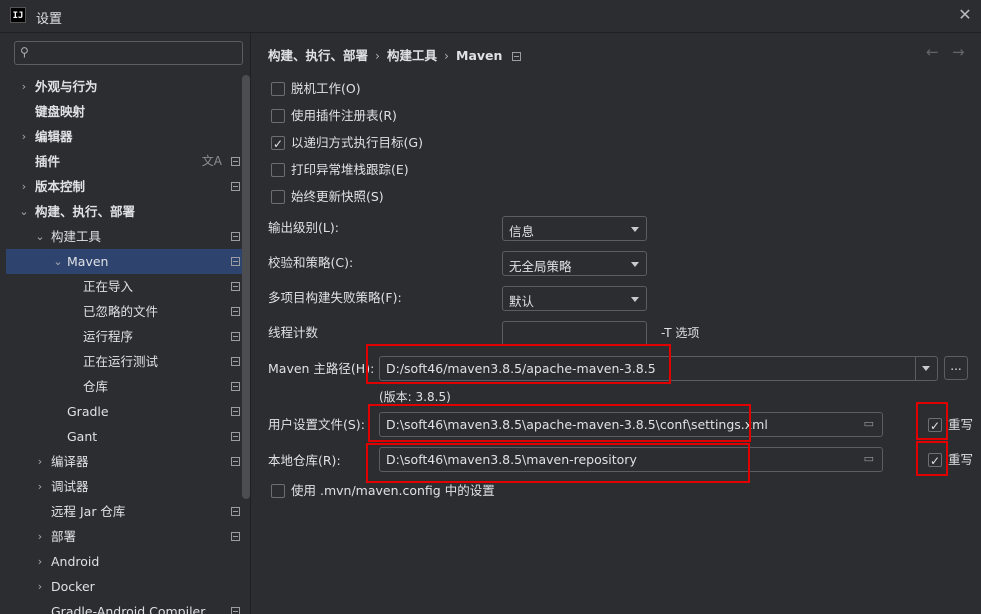  Describe the element at coordinates (490, 16) in the screenshot. I see `title-bar: IJ 设置 ✕` at that location.